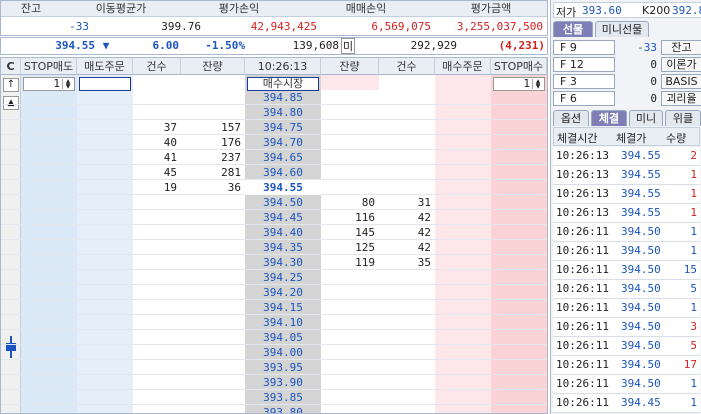 The image size is (701, 414). Describe the element at coordinates (274, 232) in the screenshot. I see `ladder-row: 394.40 145 42` at that location.